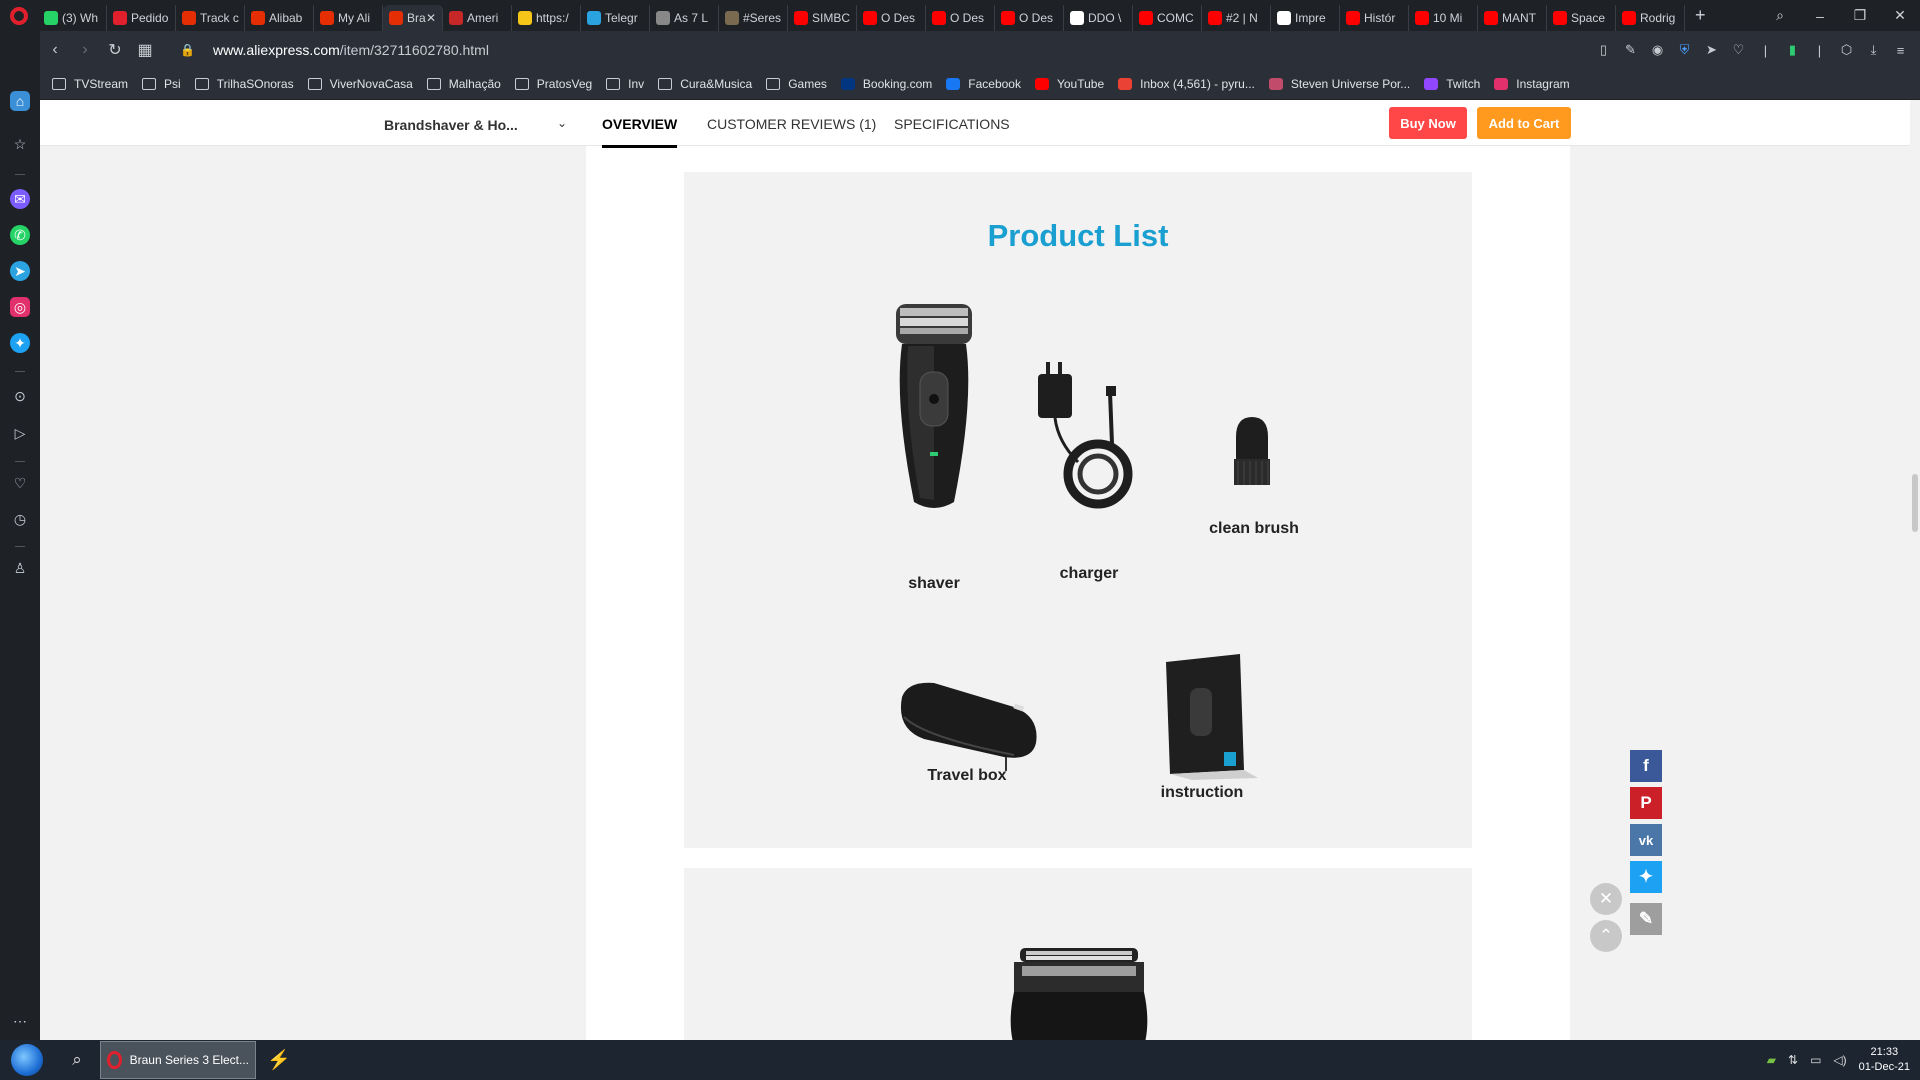 This screenshot has width=1920, height=1080. I want to click on search-icon: ⌕, so click(77, 1060).